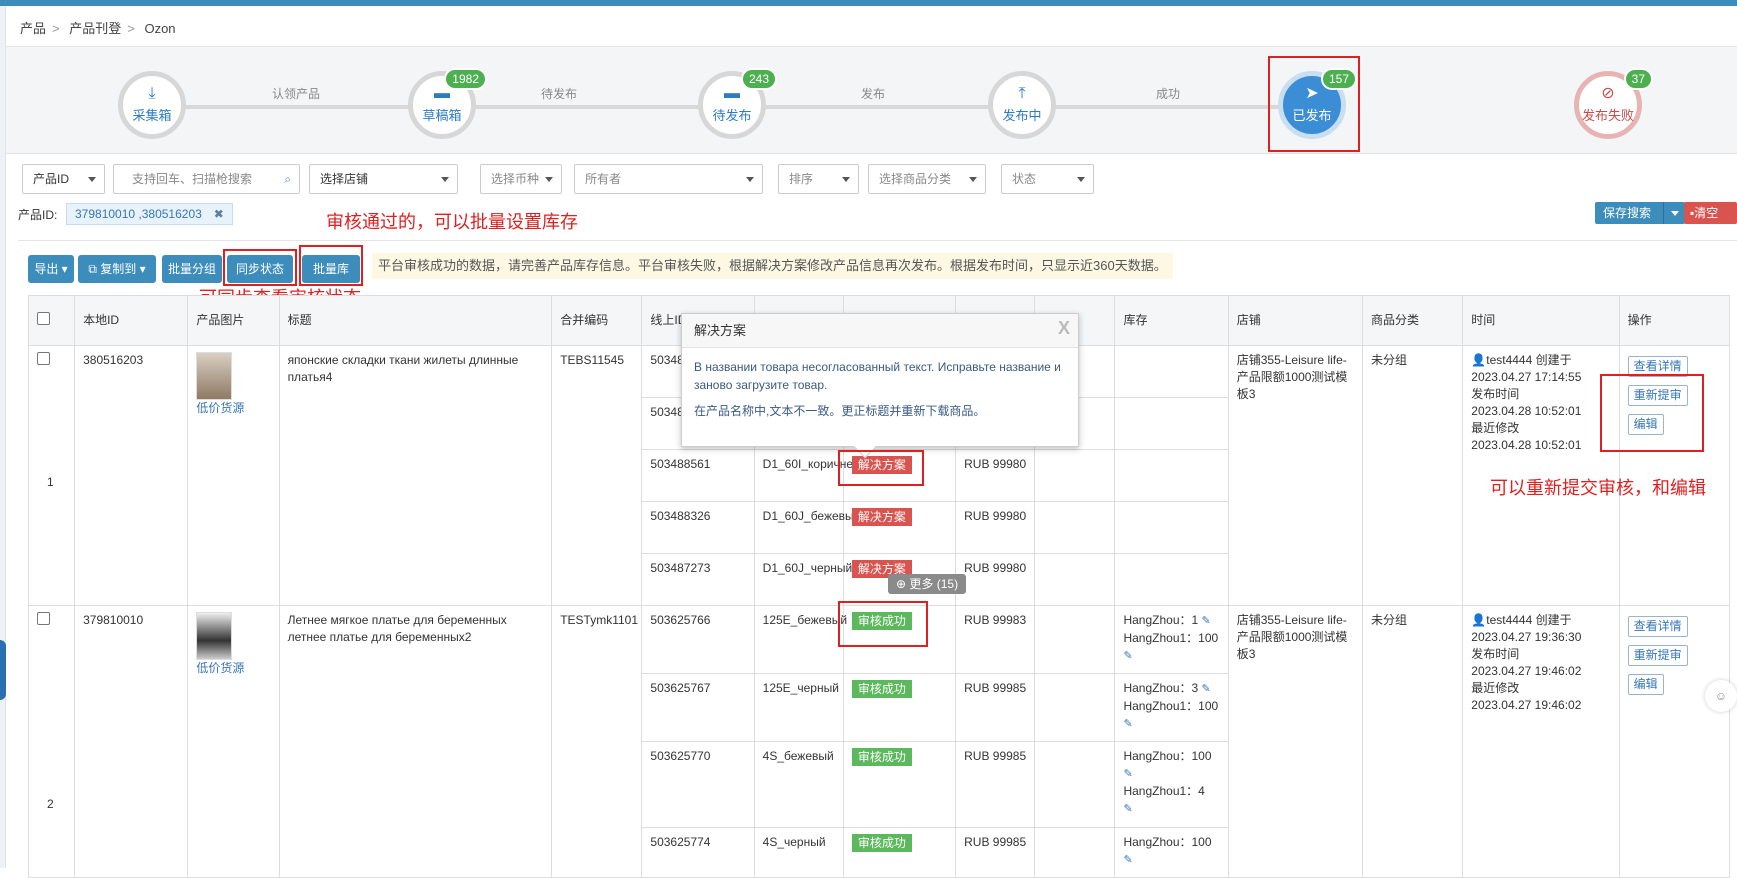 This screenshot has height=878, width=1737. What do you see at coordinates (1495, 394) in the screenshot?
I see `published-label: 发布时间` at bounding box center [1495, 394].